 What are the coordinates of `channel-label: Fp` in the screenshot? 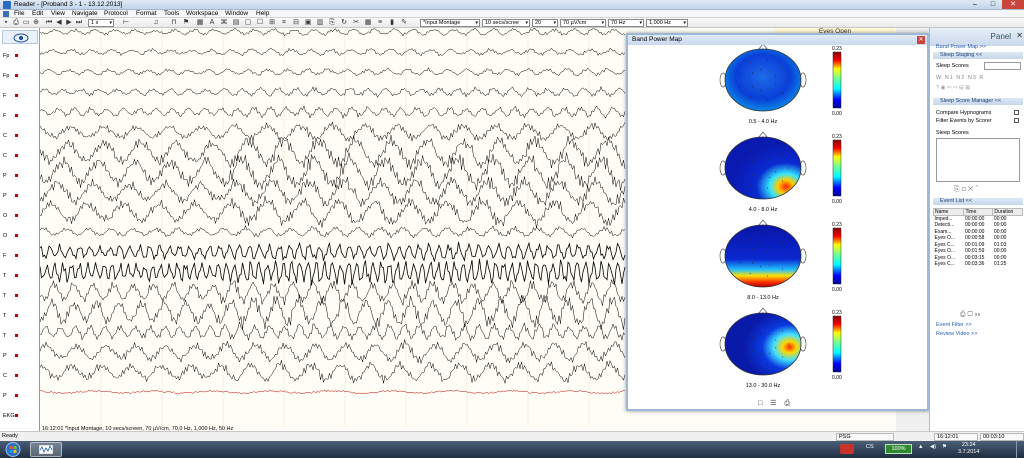 It's located at (11, 76).